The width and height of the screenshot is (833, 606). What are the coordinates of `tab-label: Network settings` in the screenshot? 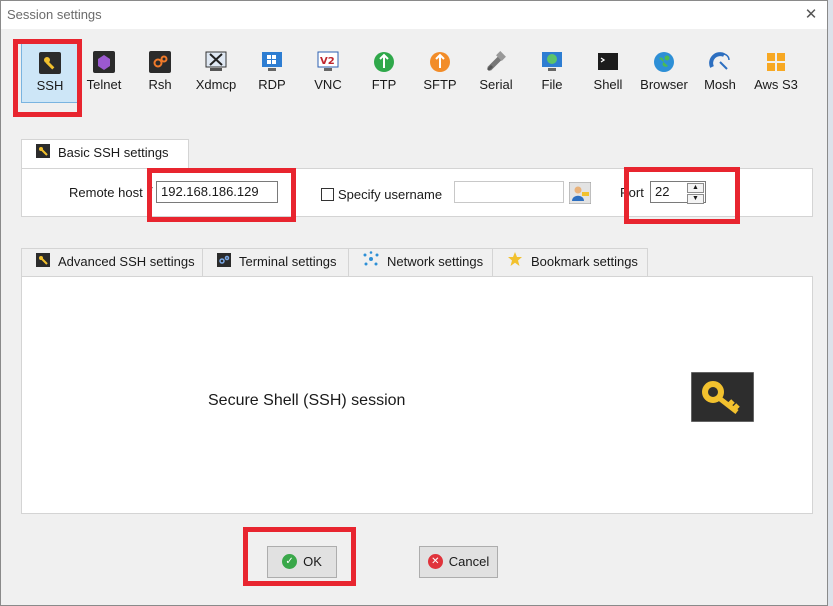 It's located at (435, 261).